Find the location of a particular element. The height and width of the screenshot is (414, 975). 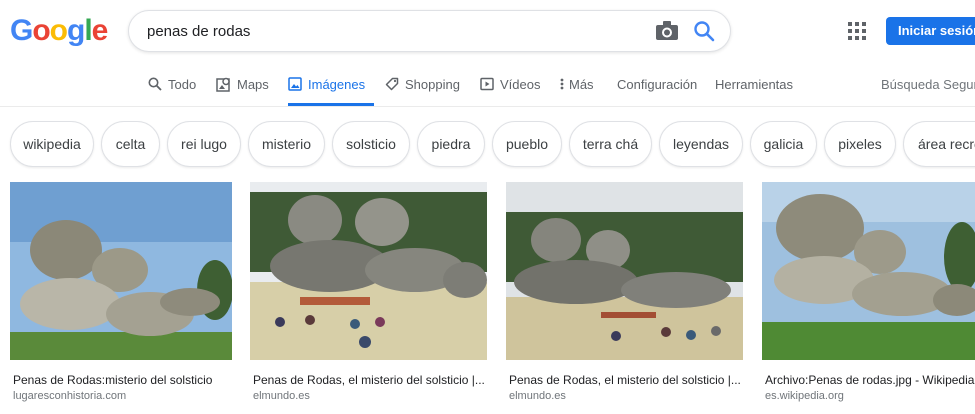

map-pin-icon is located at coordinates (223, 84).